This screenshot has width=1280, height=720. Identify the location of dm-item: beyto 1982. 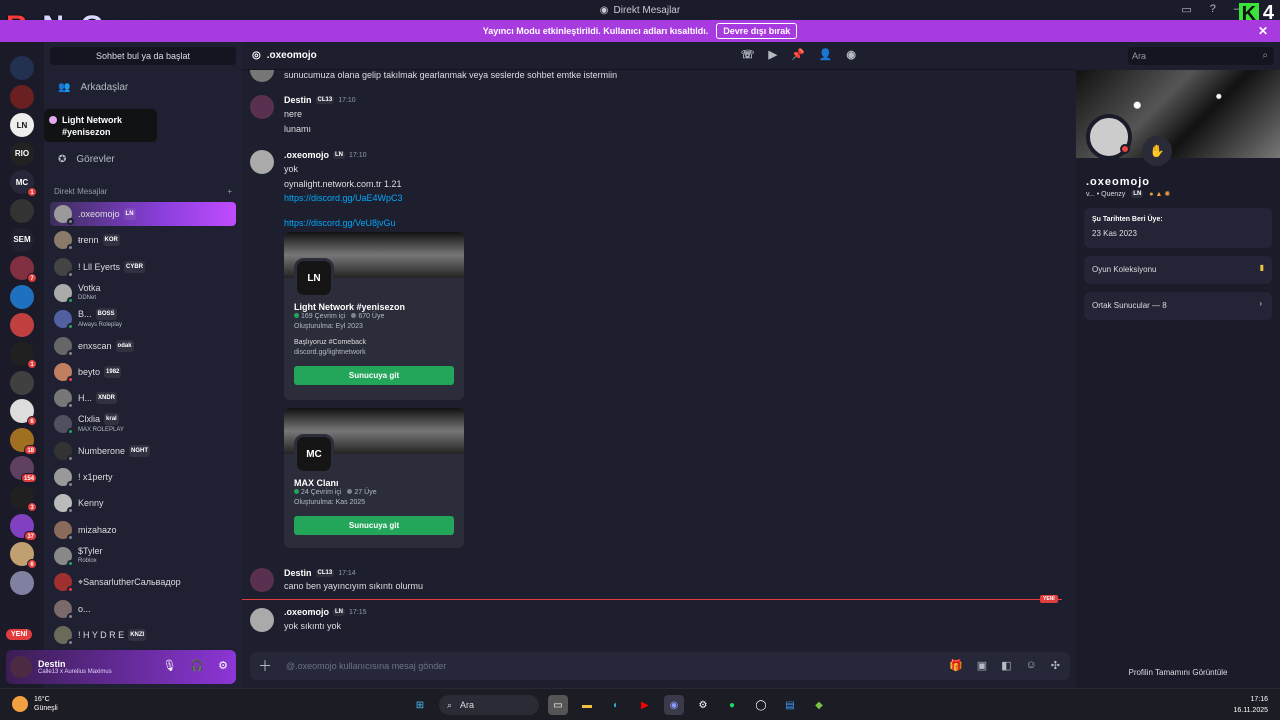
(143, 372).